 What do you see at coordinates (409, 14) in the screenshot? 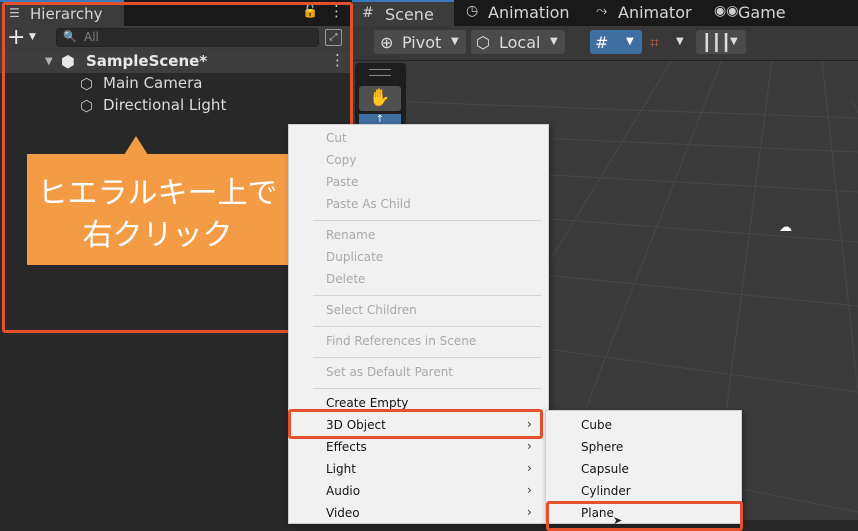
I see `tab-scene-label: Scene` at bounding box center [409, 14].